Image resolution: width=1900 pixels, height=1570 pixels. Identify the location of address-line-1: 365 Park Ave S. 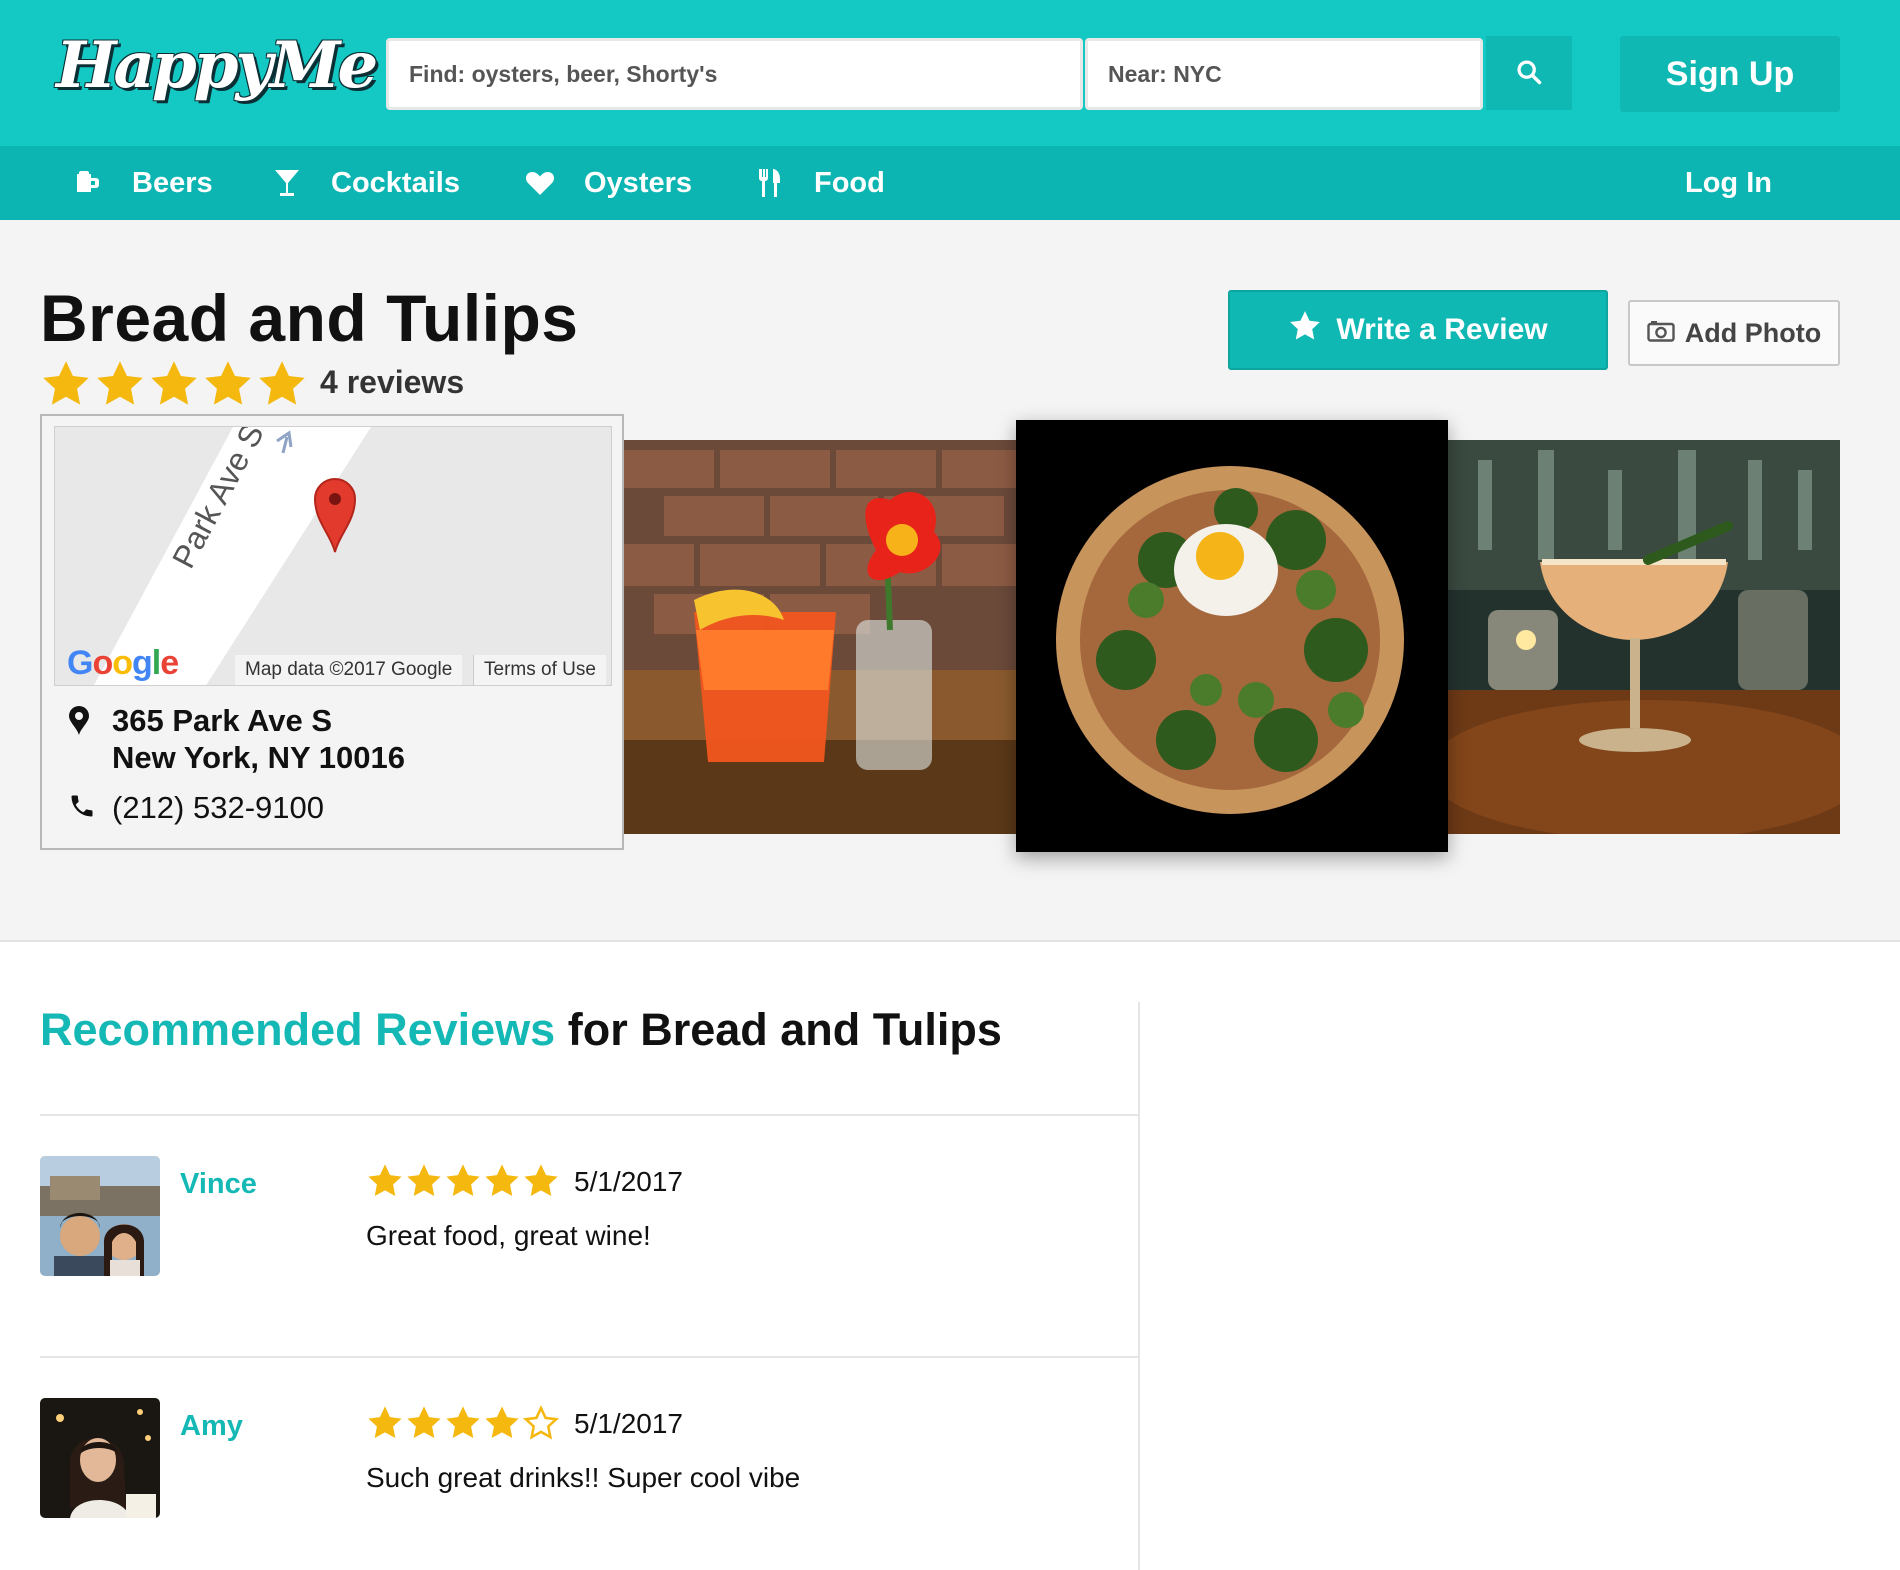
(222, 720).